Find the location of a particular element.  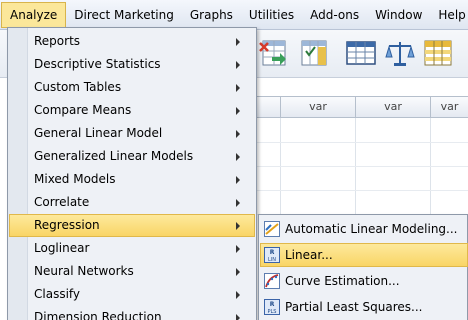

menu-item-generalized-linear-models: Generalized Linear Models is located at coordinates (132, 156).